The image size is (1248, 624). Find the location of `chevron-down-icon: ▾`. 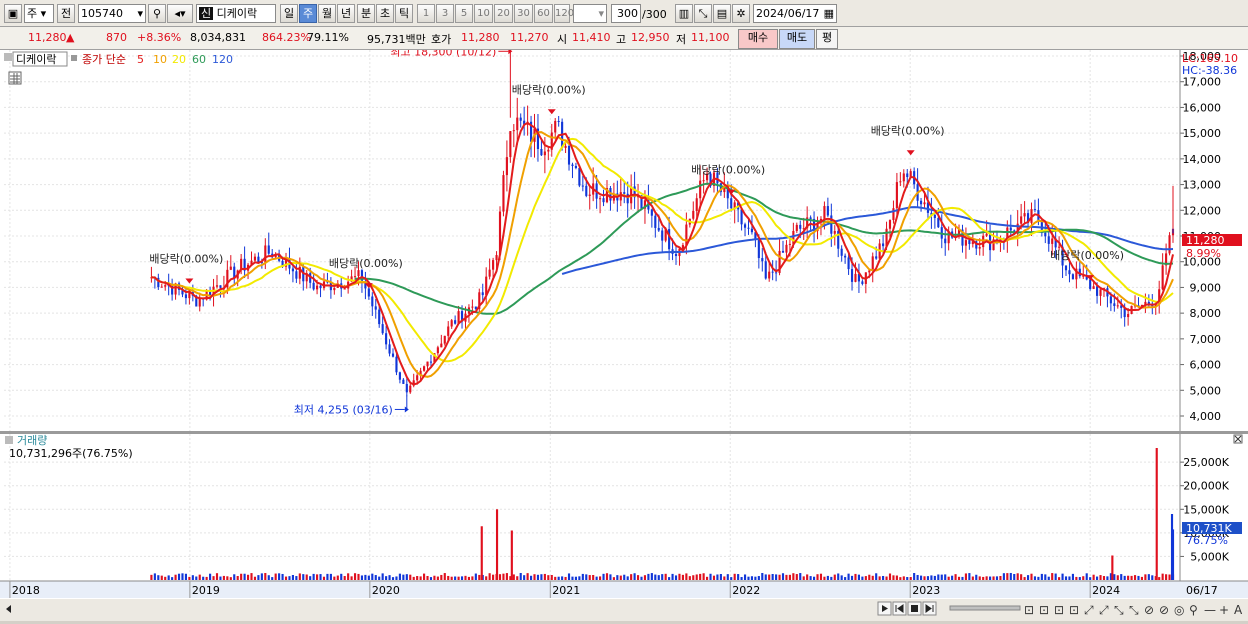

chevron-down-icon: ▾ is located at coordinates (601, 13).